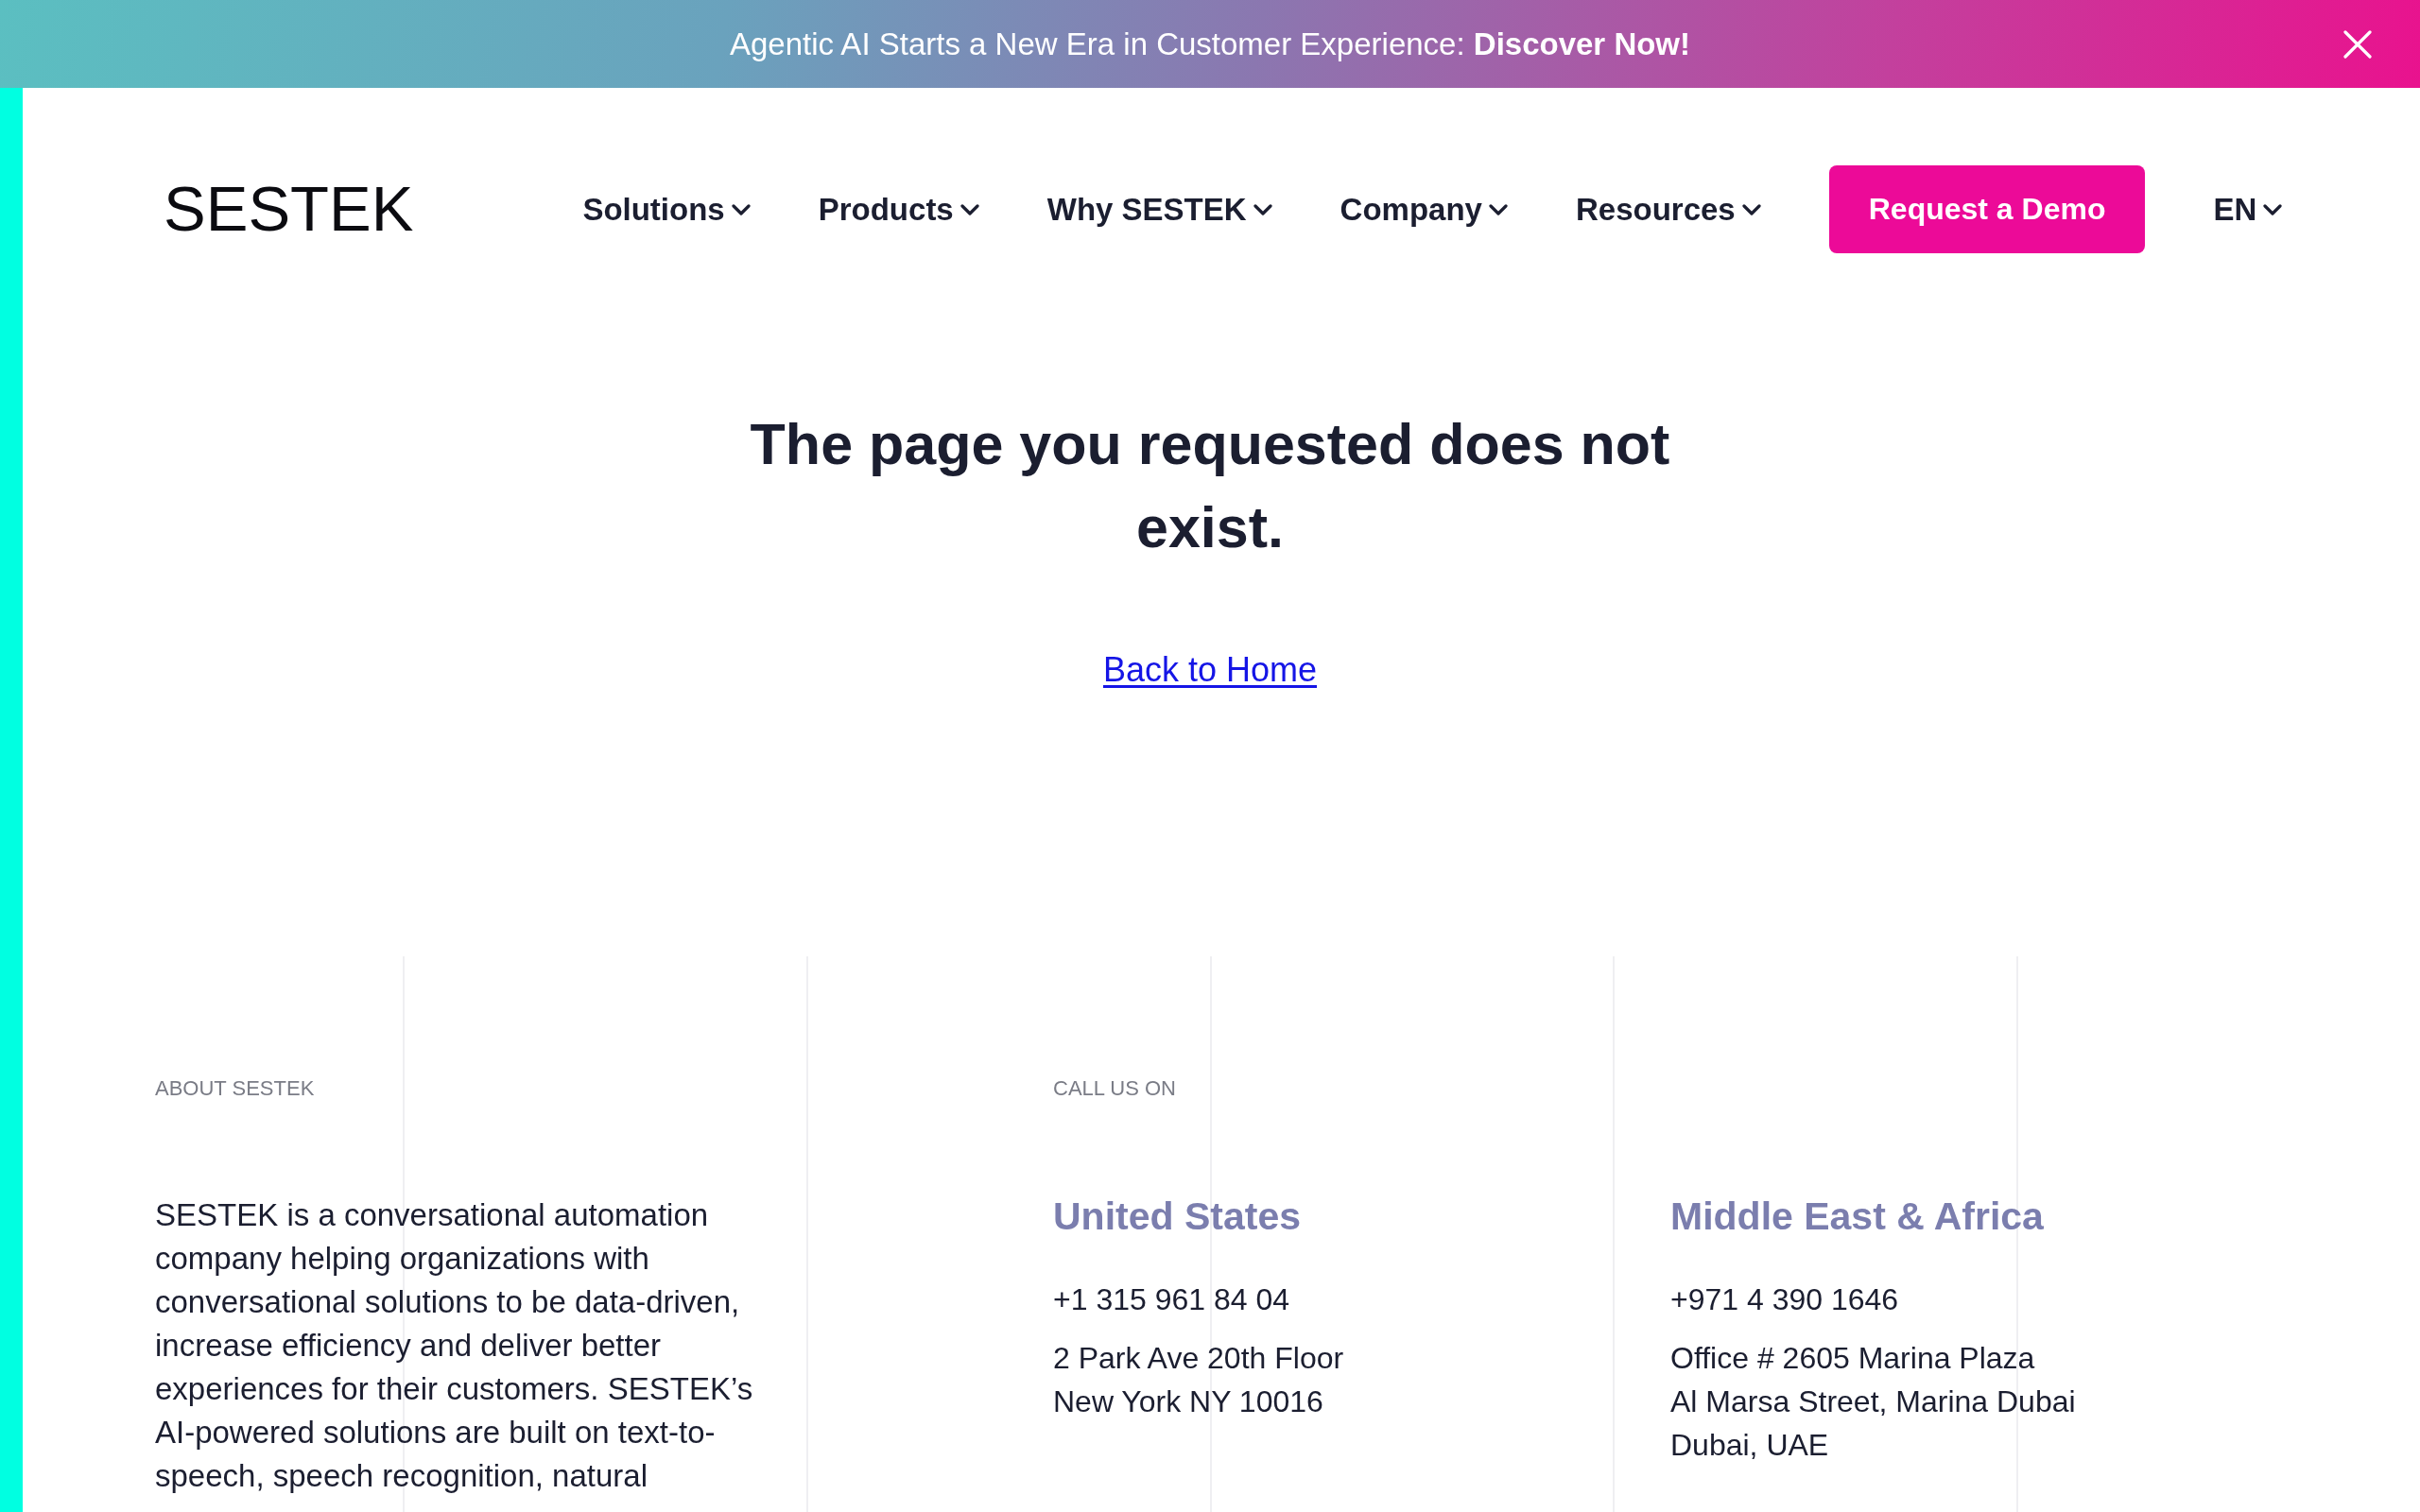  What do you see at coordinates (1668, 209) in the screenshot?
I see `nav-link: Resources` at bounding box center [1668, 209].